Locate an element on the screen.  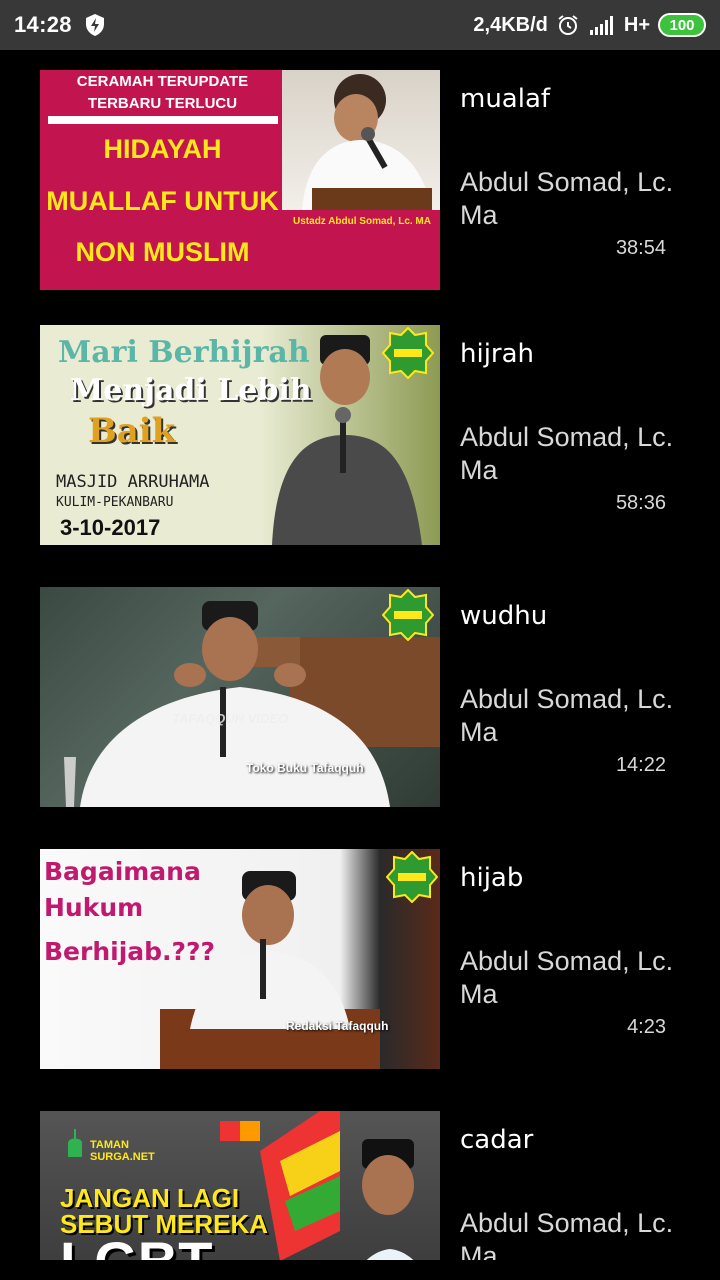
thumb-place: MASJID ARRUHAMA is located at coordinates (133, 482).